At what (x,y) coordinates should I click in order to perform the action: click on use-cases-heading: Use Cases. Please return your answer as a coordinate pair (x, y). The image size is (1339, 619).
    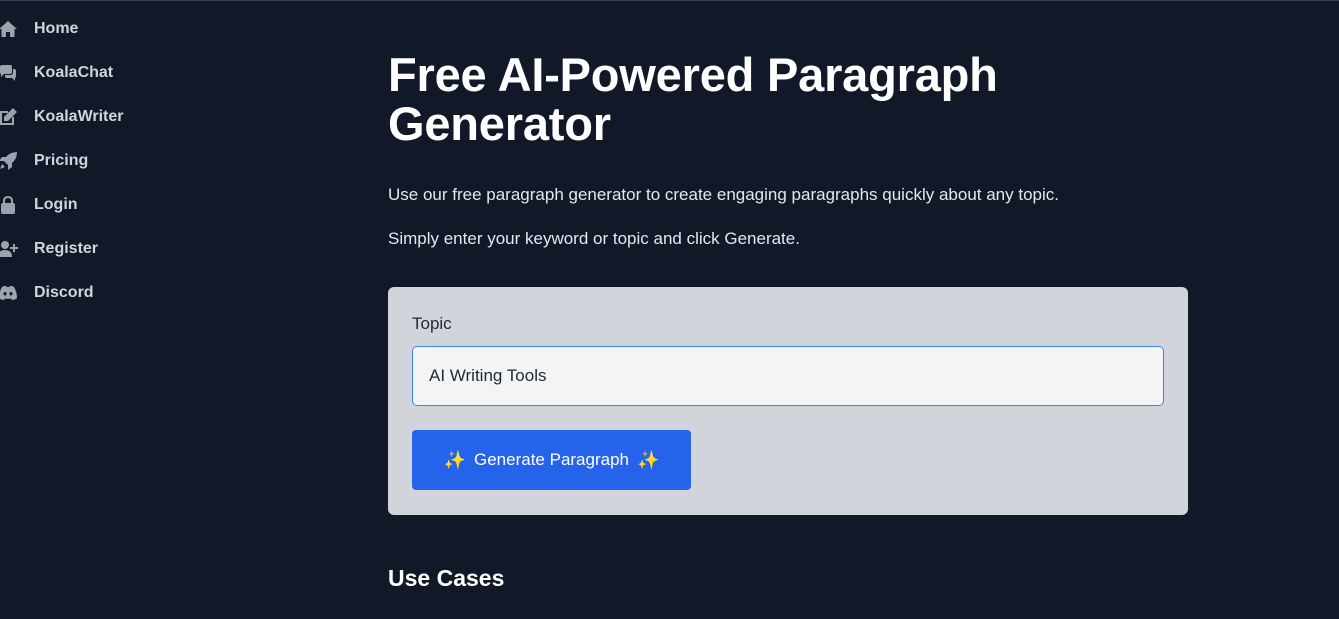
    Looking at the image, I should click on (446, 578).